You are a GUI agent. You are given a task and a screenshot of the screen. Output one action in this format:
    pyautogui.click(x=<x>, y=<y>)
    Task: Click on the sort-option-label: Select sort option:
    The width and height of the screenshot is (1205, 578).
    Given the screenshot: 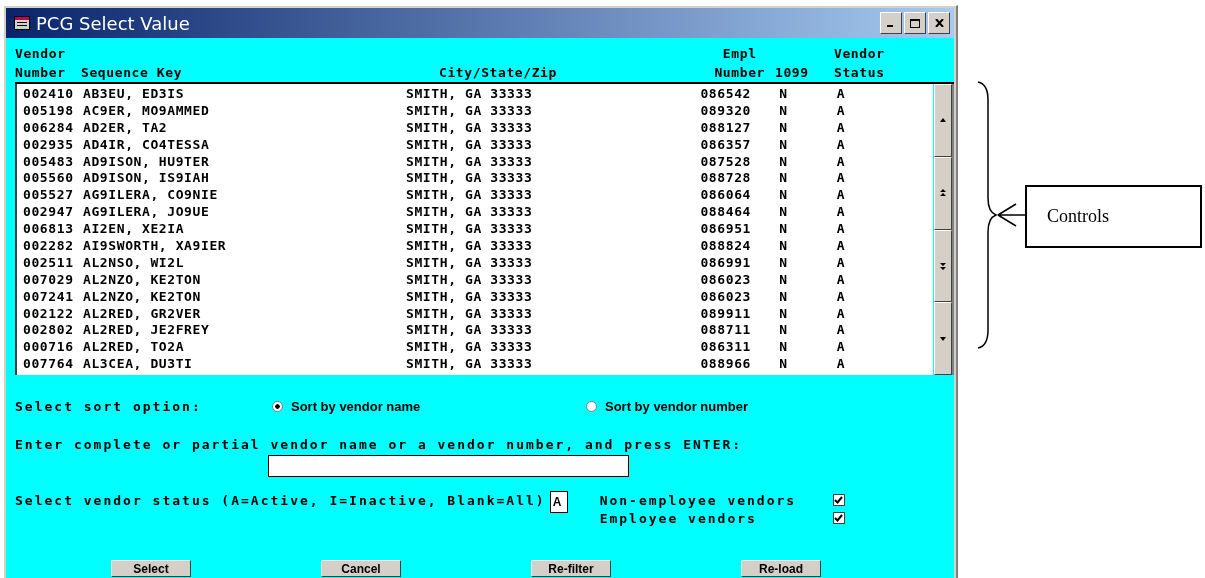 What is the action you would take?
    pyautogui.click(x=109, y=406)
    